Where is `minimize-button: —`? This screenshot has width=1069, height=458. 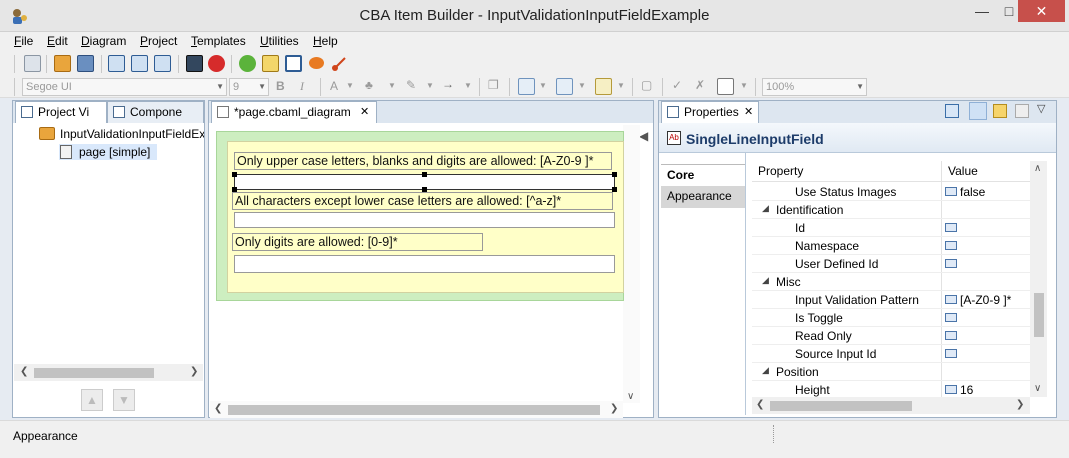
minimize-button: — is located at coordinates (982, 11).